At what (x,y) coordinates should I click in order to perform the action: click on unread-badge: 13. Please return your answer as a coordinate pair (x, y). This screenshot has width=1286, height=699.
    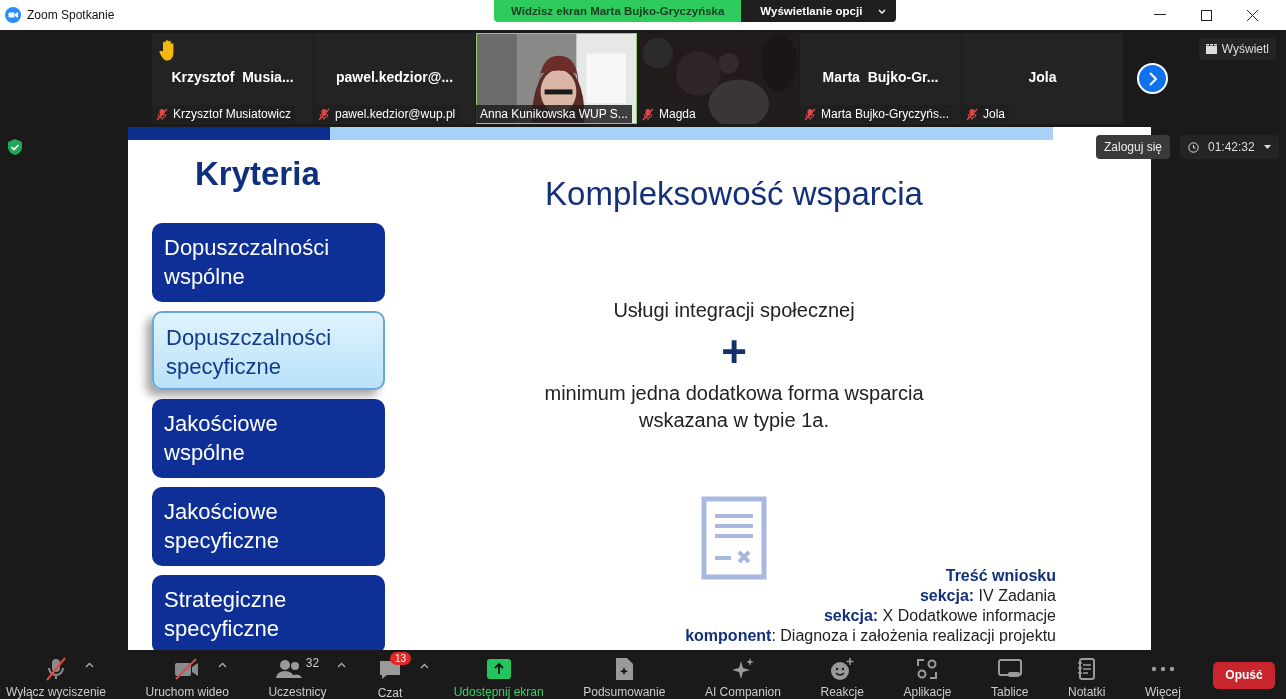
    Looking at the image, I should click on (401, 658).